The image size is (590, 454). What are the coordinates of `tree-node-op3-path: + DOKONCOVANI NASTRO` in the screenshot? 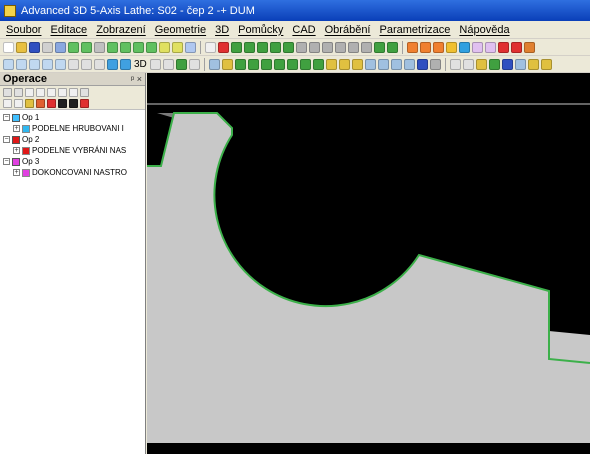 It's located at (74, 172).